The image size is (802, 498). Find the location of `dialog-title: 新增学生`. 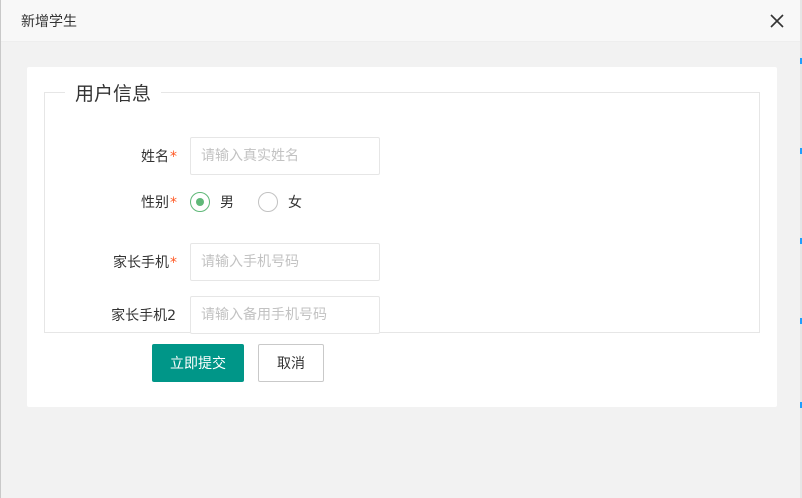

dialog-title: 新增学生 is located at coordinates (49, 22).